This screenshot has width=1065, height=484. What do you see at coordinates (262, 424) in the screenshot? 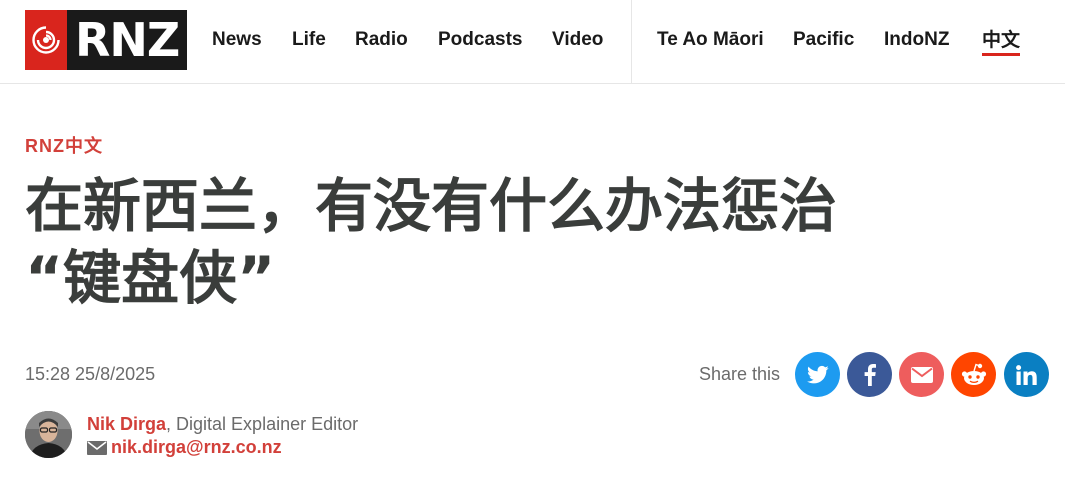
I see `author-role: , Digital Explainer Editor` at bounding box center [262, 424].